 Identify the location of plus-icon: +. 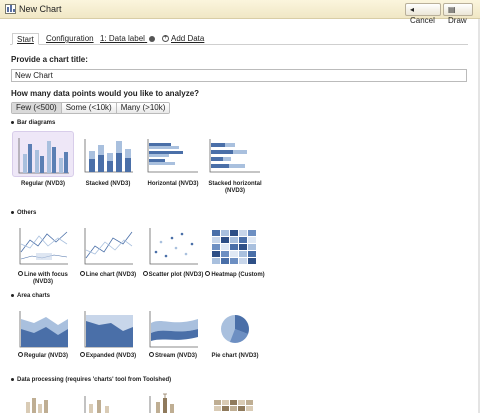
(165, 39).